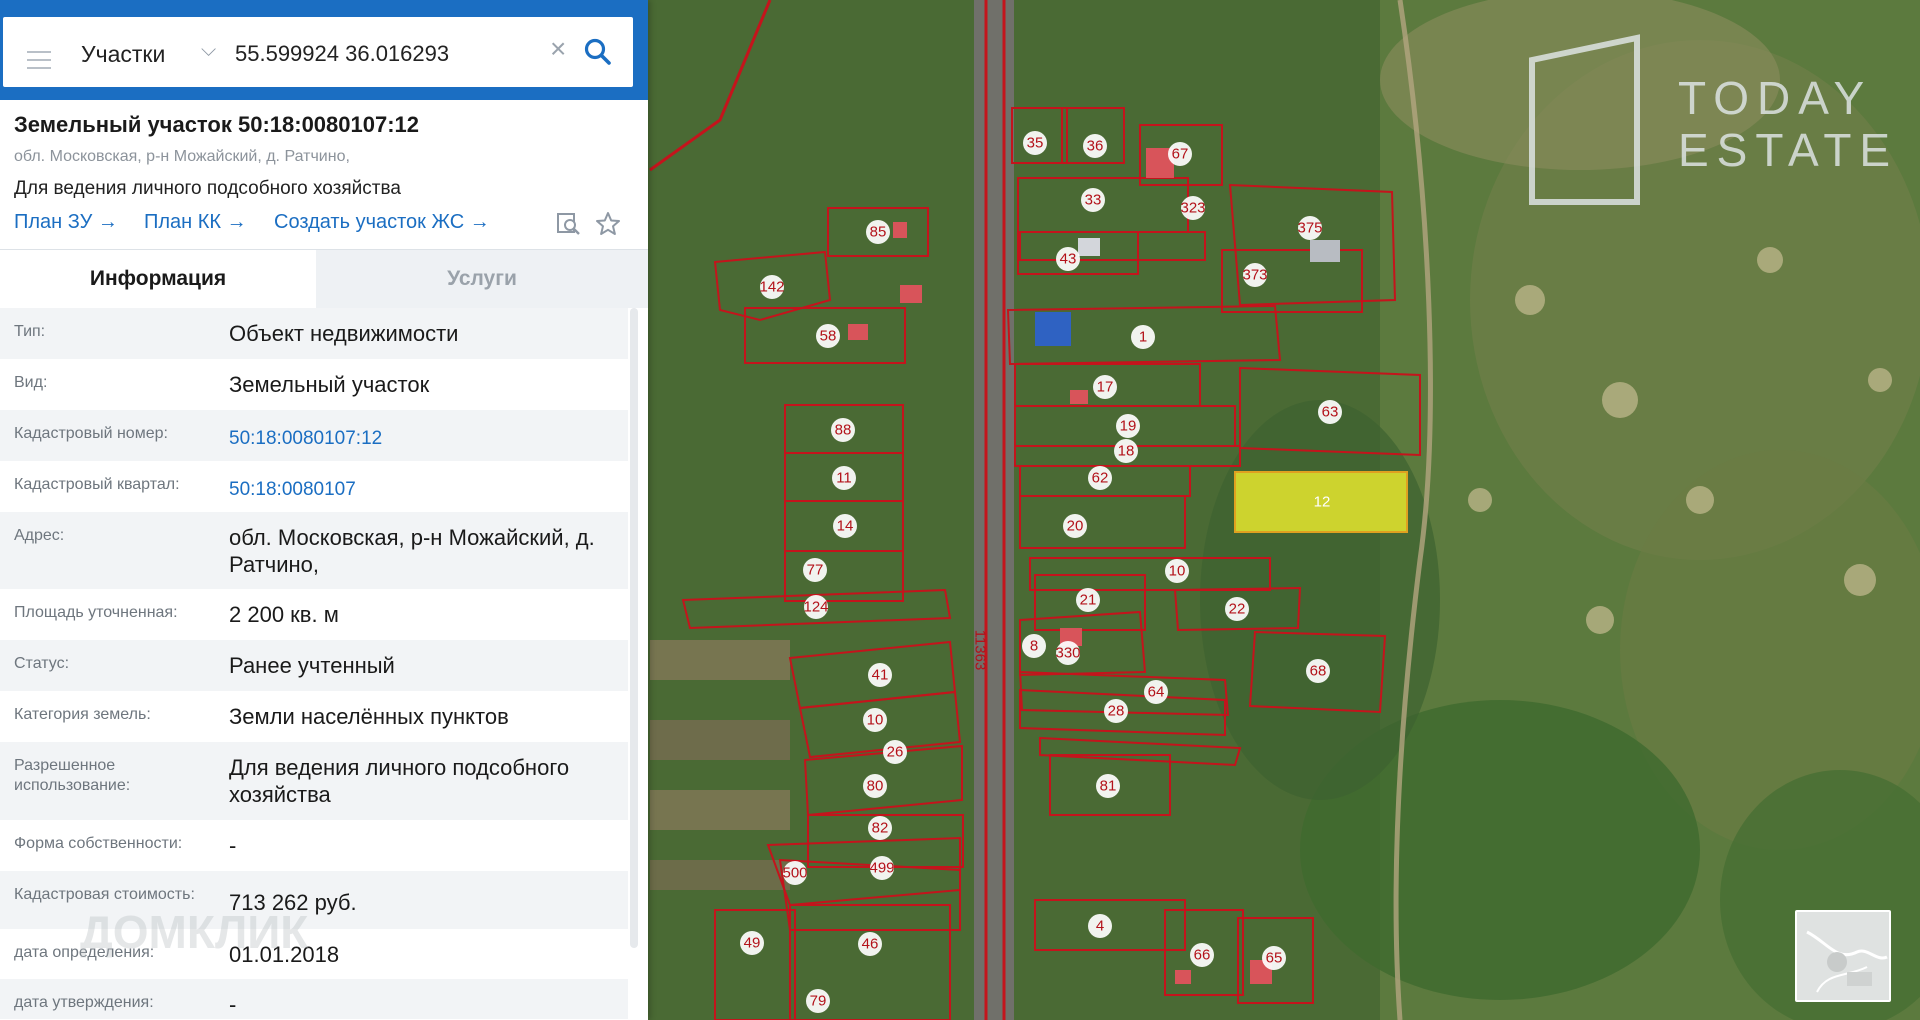  I want to click on star-icon, so click(608, 224).